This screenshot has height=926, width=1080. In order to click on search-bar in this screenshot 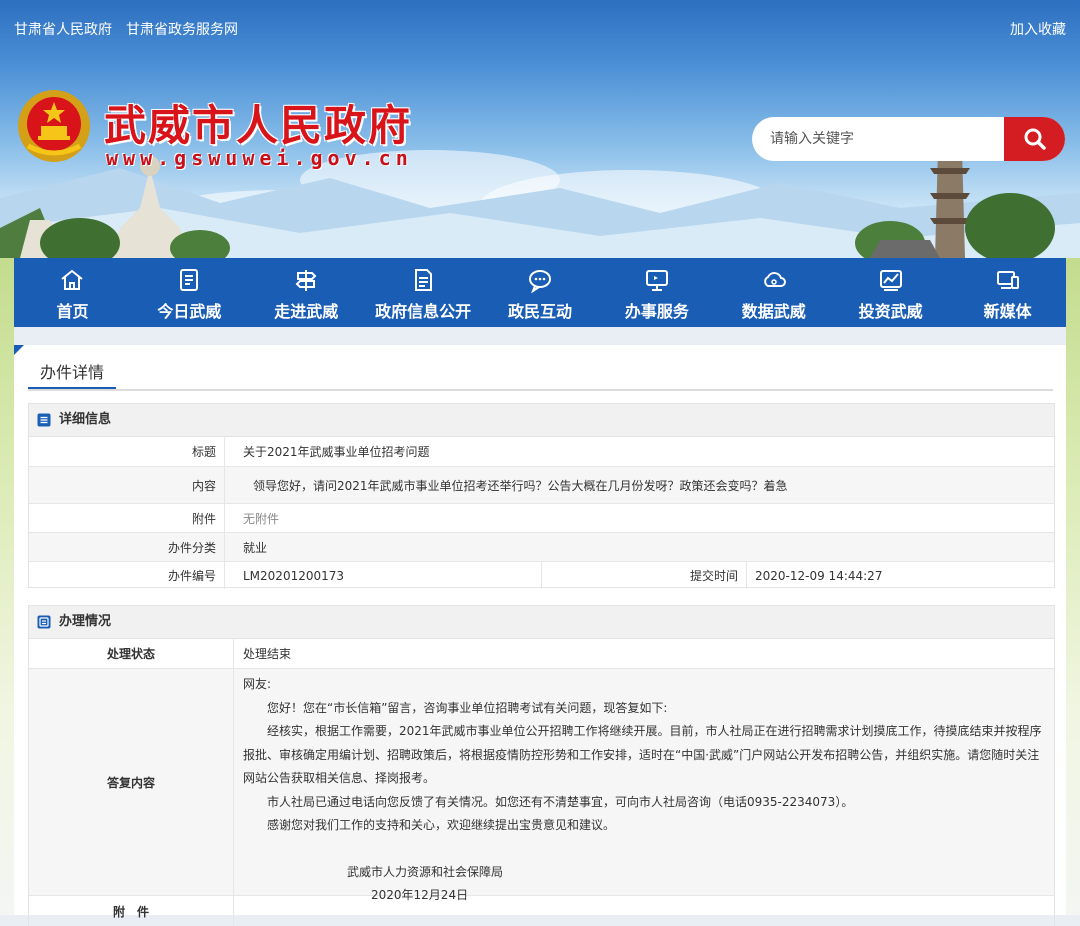, I will do `click(908, 139)`.